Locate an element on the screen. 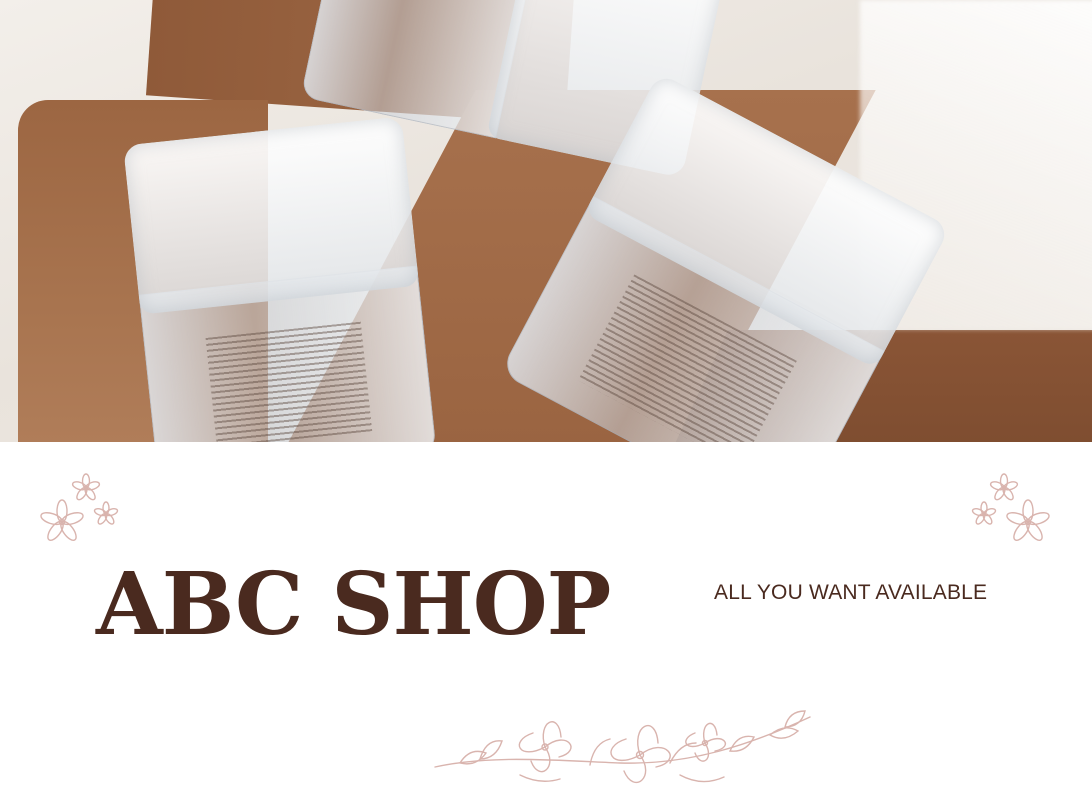 The width and height of the screenshot is (1092, 797). bottle-image is located at coordinates (280, 279).